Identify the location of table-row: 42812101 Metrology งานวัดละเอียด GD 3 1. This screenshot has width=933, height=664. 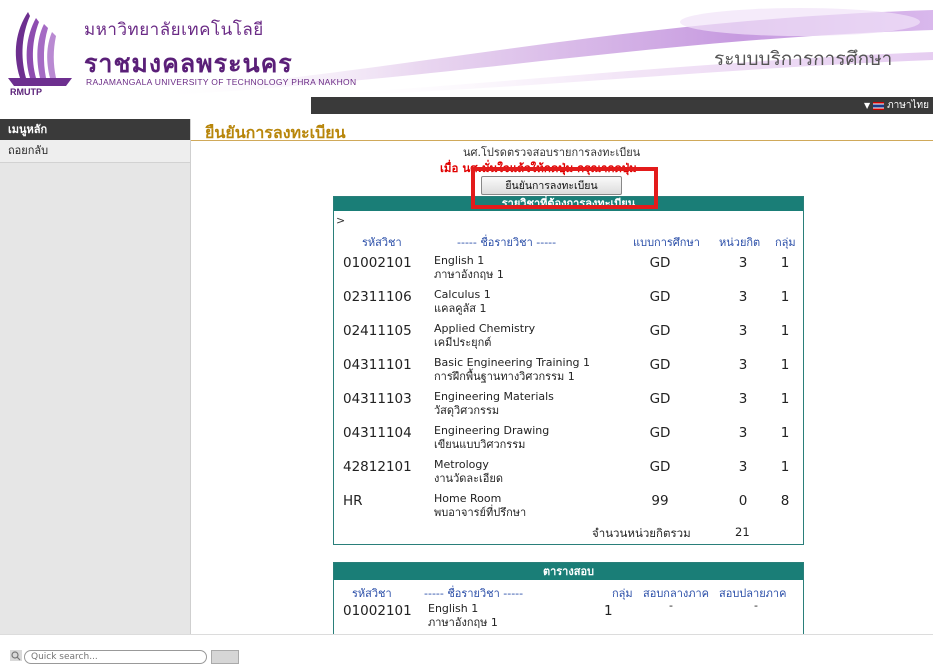
(568, 474).